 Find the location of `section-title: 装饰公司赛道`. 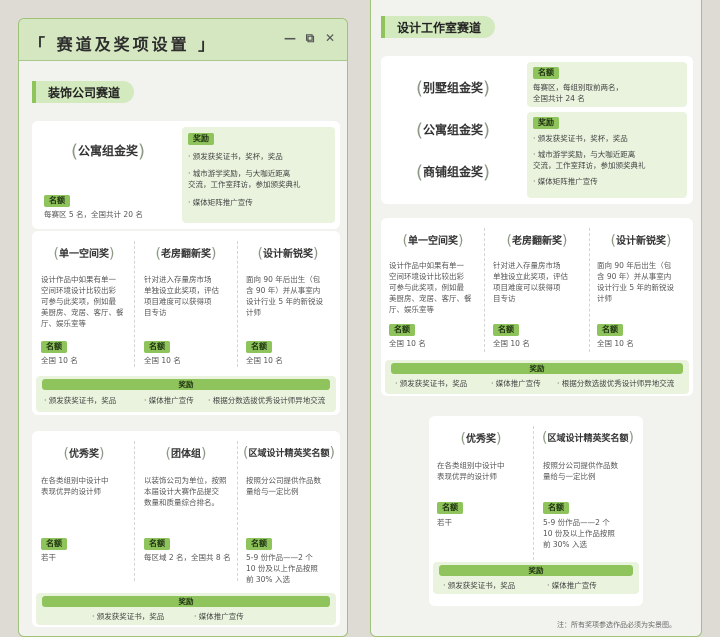

section-title: 装饰公司赛道 is located at coordinates (83, 92).